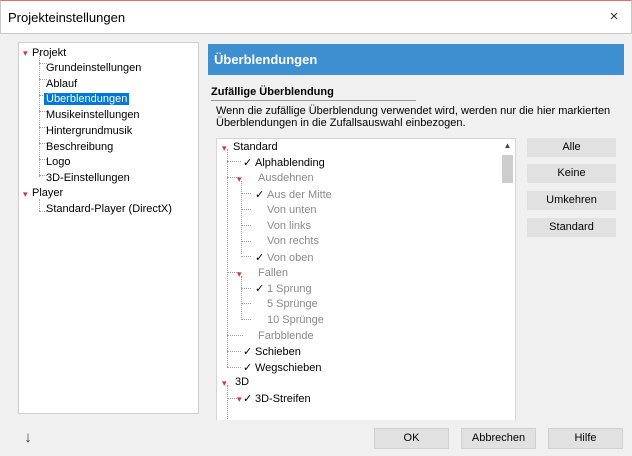 Image resolution: width=632 pixels, height=456 pixels. What do you see at coordinates (282, 367) in the screenshot?
I see `list-item-wegschieben: ✓ Wegschieben` at bounding box center [282, 367].